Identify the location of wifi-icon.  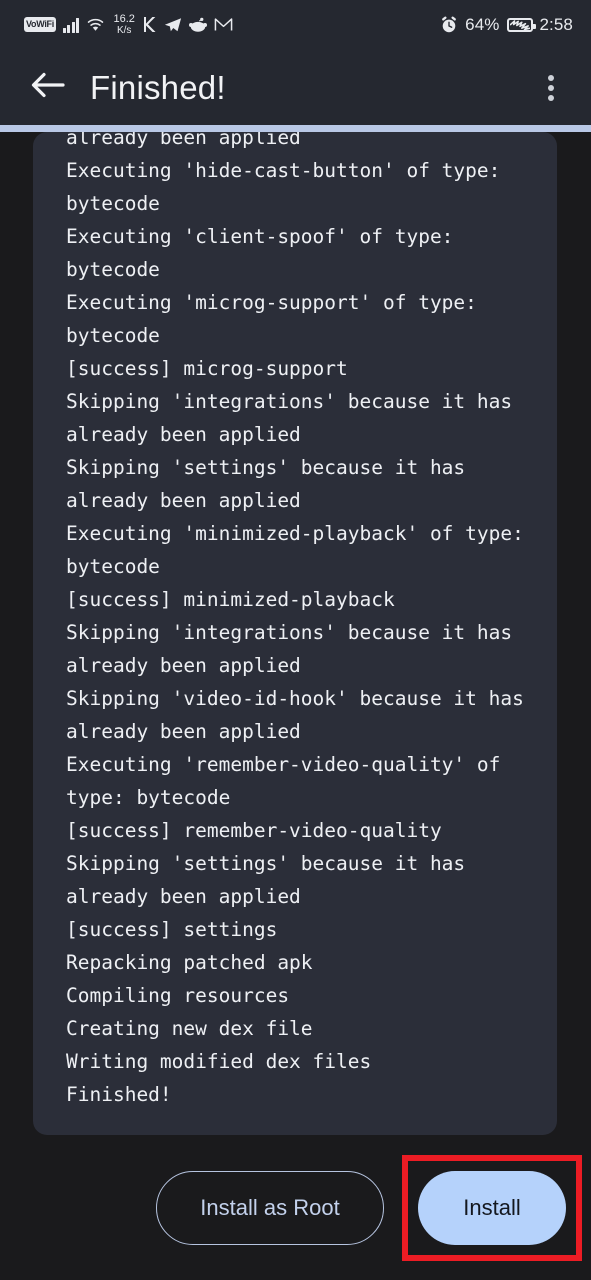
(95, 25).